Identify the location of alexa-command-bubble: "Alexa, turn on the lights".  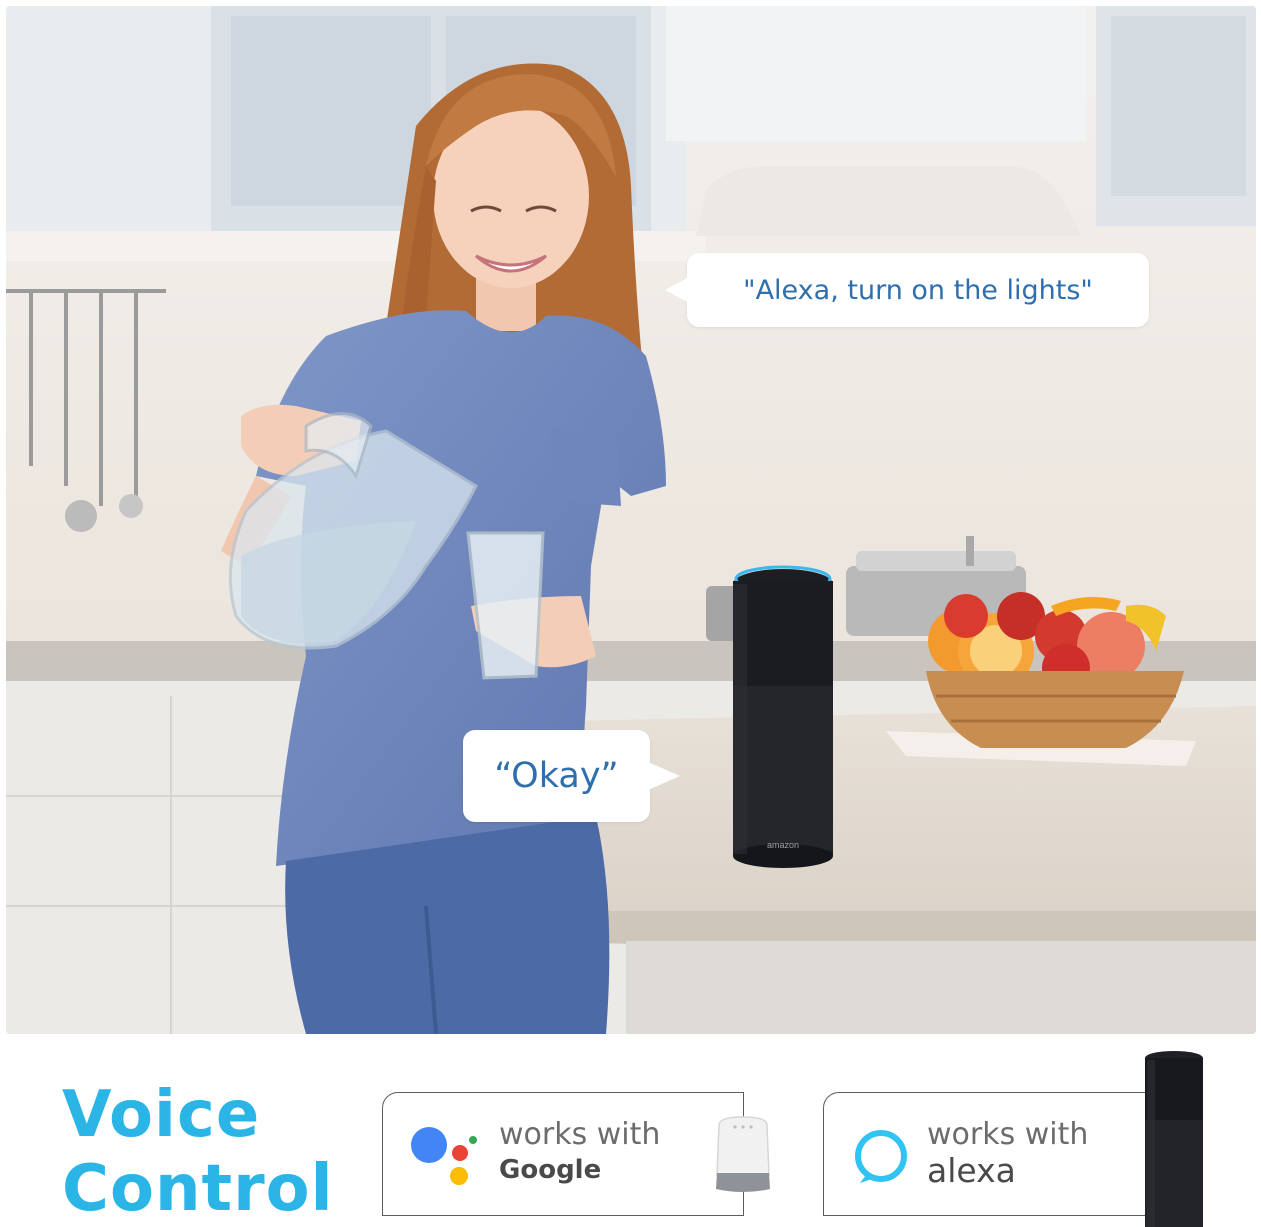
(907, 290).